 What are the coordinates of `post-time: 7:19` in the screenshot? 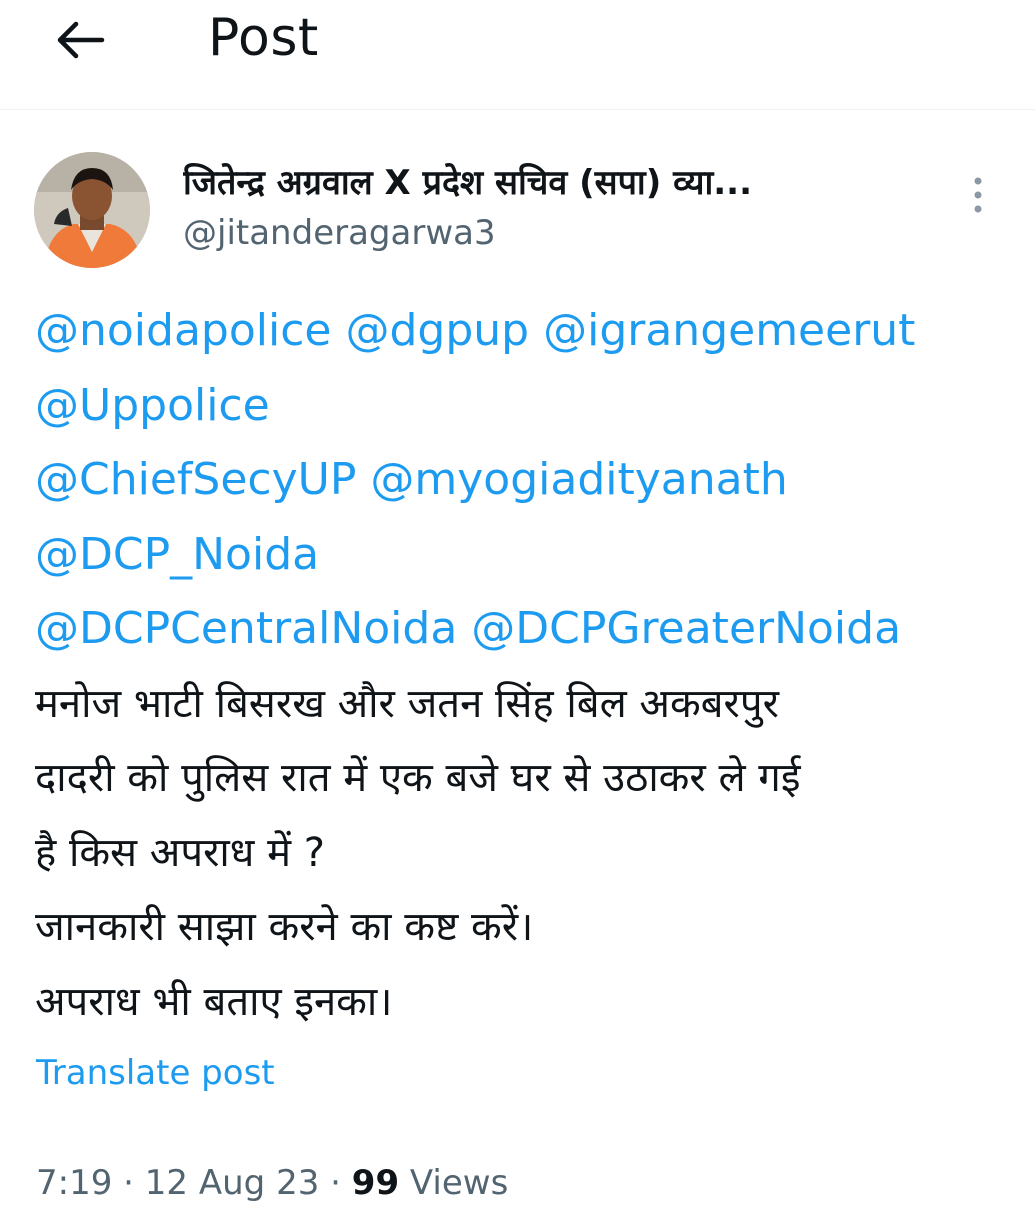 It's located at (74, 1183).